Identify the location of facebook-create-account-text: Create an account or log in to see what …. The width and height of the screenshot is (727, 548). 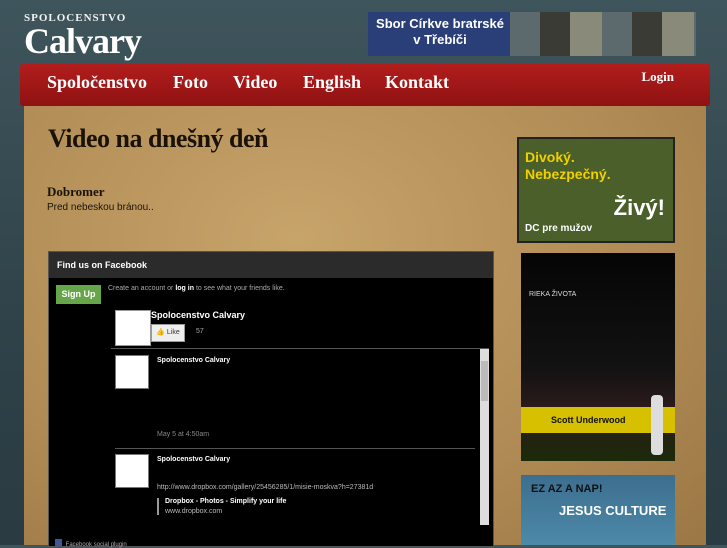
(196, 288).